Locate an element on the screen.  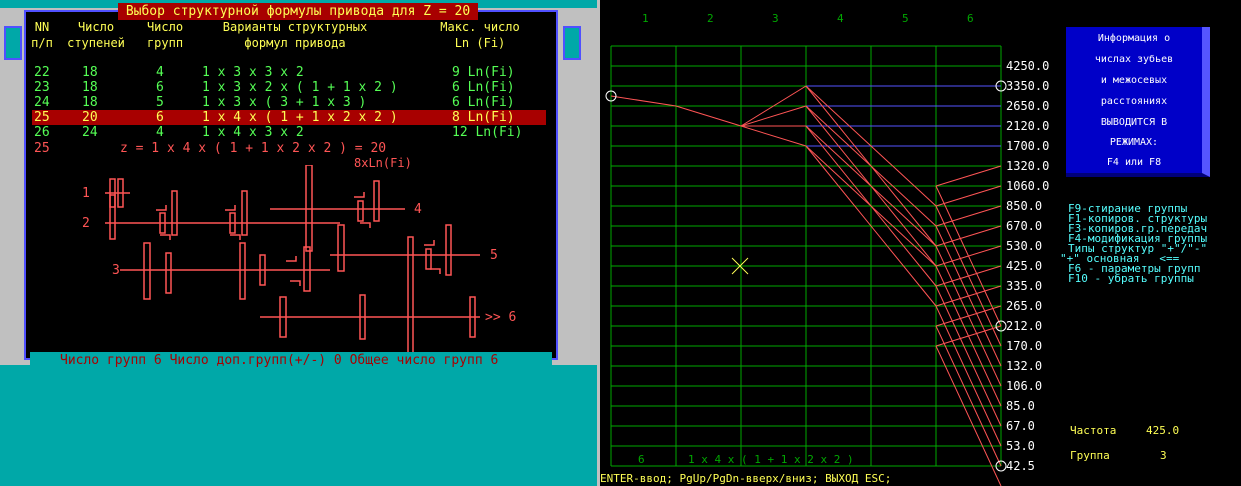
group-label: Группа is located at coordinates (1090, 455).